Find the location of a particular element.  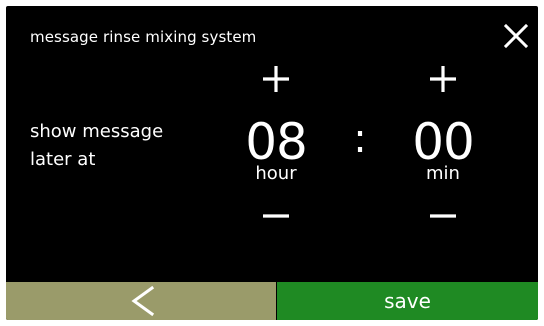

close-icon is located at coordinates (516, 36).